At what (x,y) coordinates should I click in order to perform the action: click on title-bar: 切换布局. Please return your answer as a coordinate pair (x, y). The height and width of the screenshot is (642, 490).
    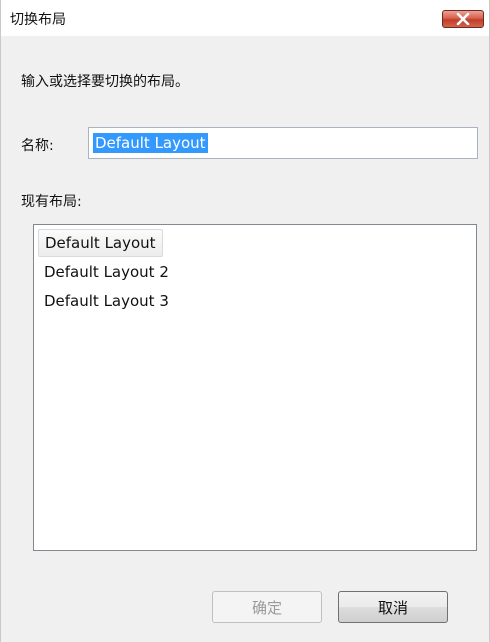
    Looking at the image, I should click on (245, 18).